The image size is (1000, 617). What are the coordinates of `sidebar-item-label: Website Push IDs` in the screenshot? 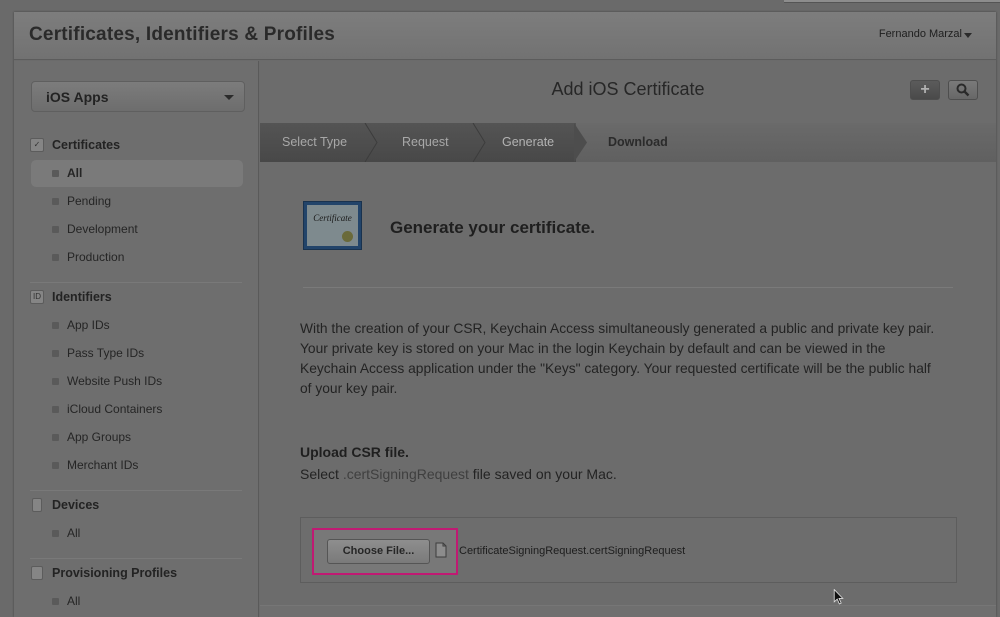 It's located at (115, 381).